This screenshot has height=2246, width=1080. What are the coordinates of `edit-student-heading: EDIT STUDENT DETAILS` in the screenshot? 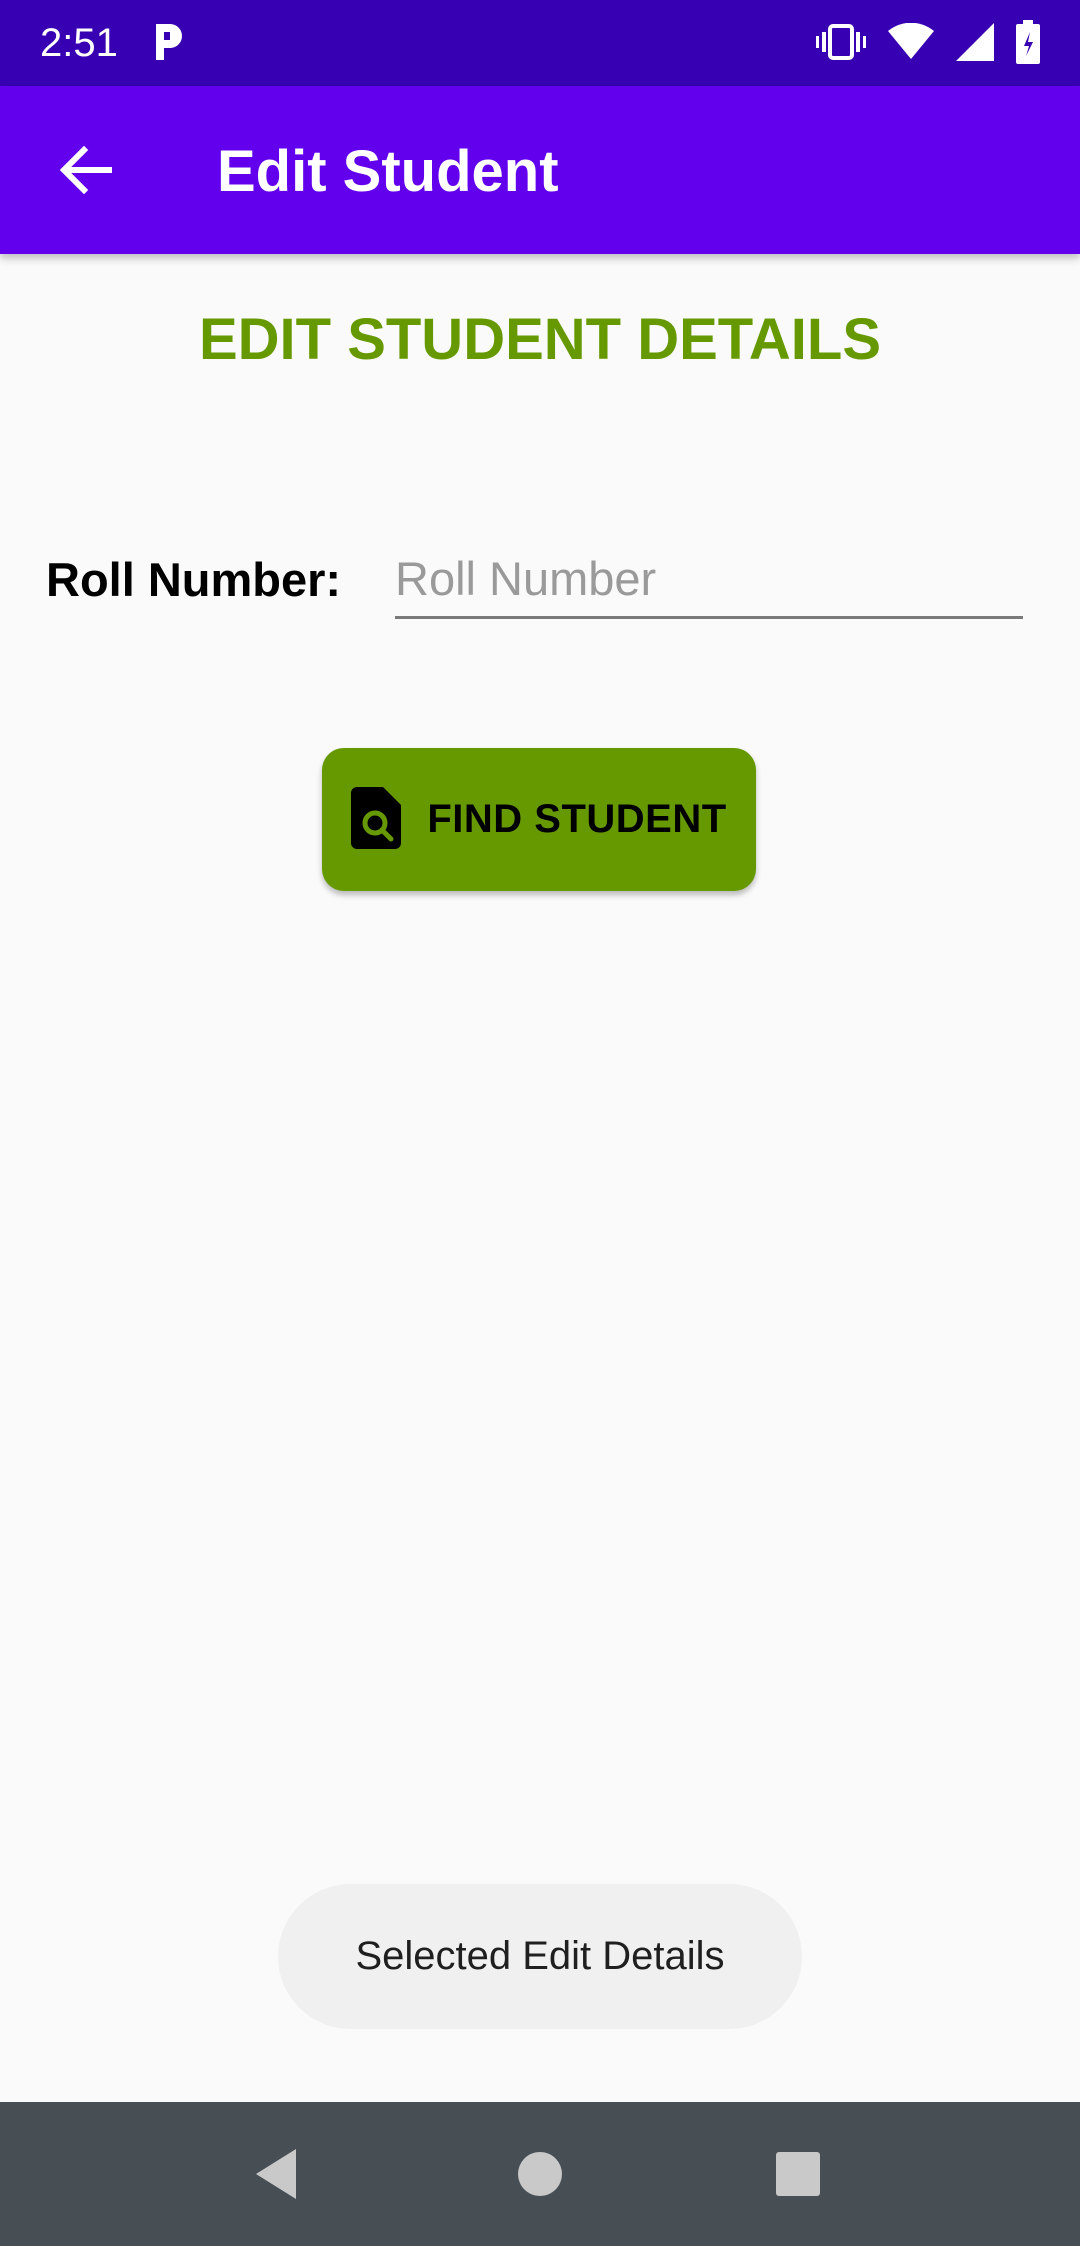 It's located at (540, 339).